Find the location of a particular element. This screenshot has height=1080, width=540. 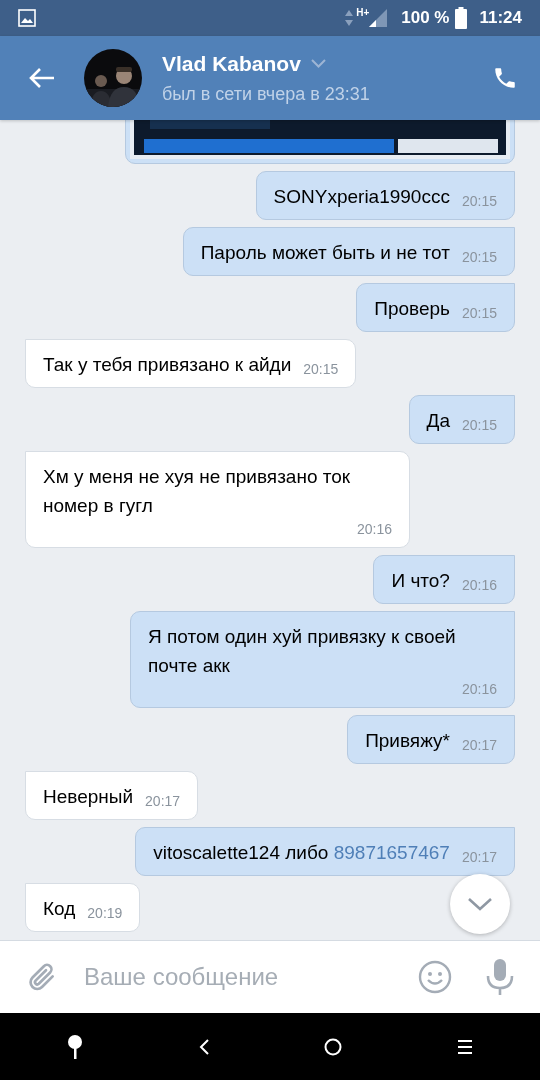

data-arrows-icon is located at coordinates (349, 18).